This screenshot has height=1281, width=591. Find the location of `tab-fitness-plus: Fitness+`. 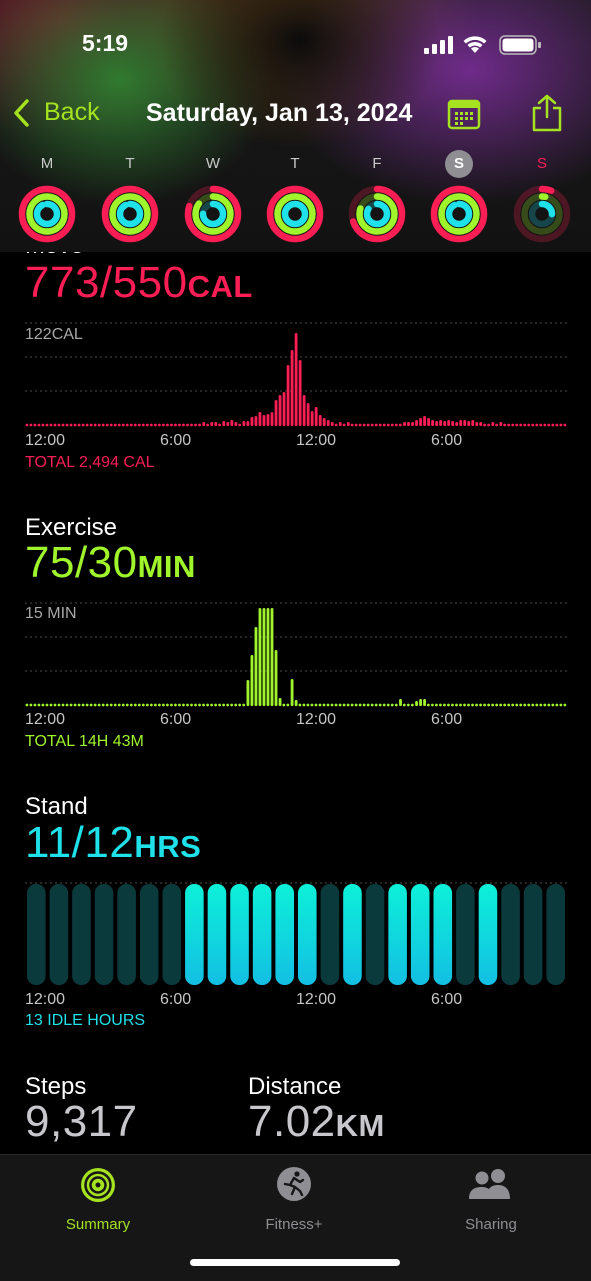

tab-fitness-plus: Fitness+ is located at coordinates (294, 1203).